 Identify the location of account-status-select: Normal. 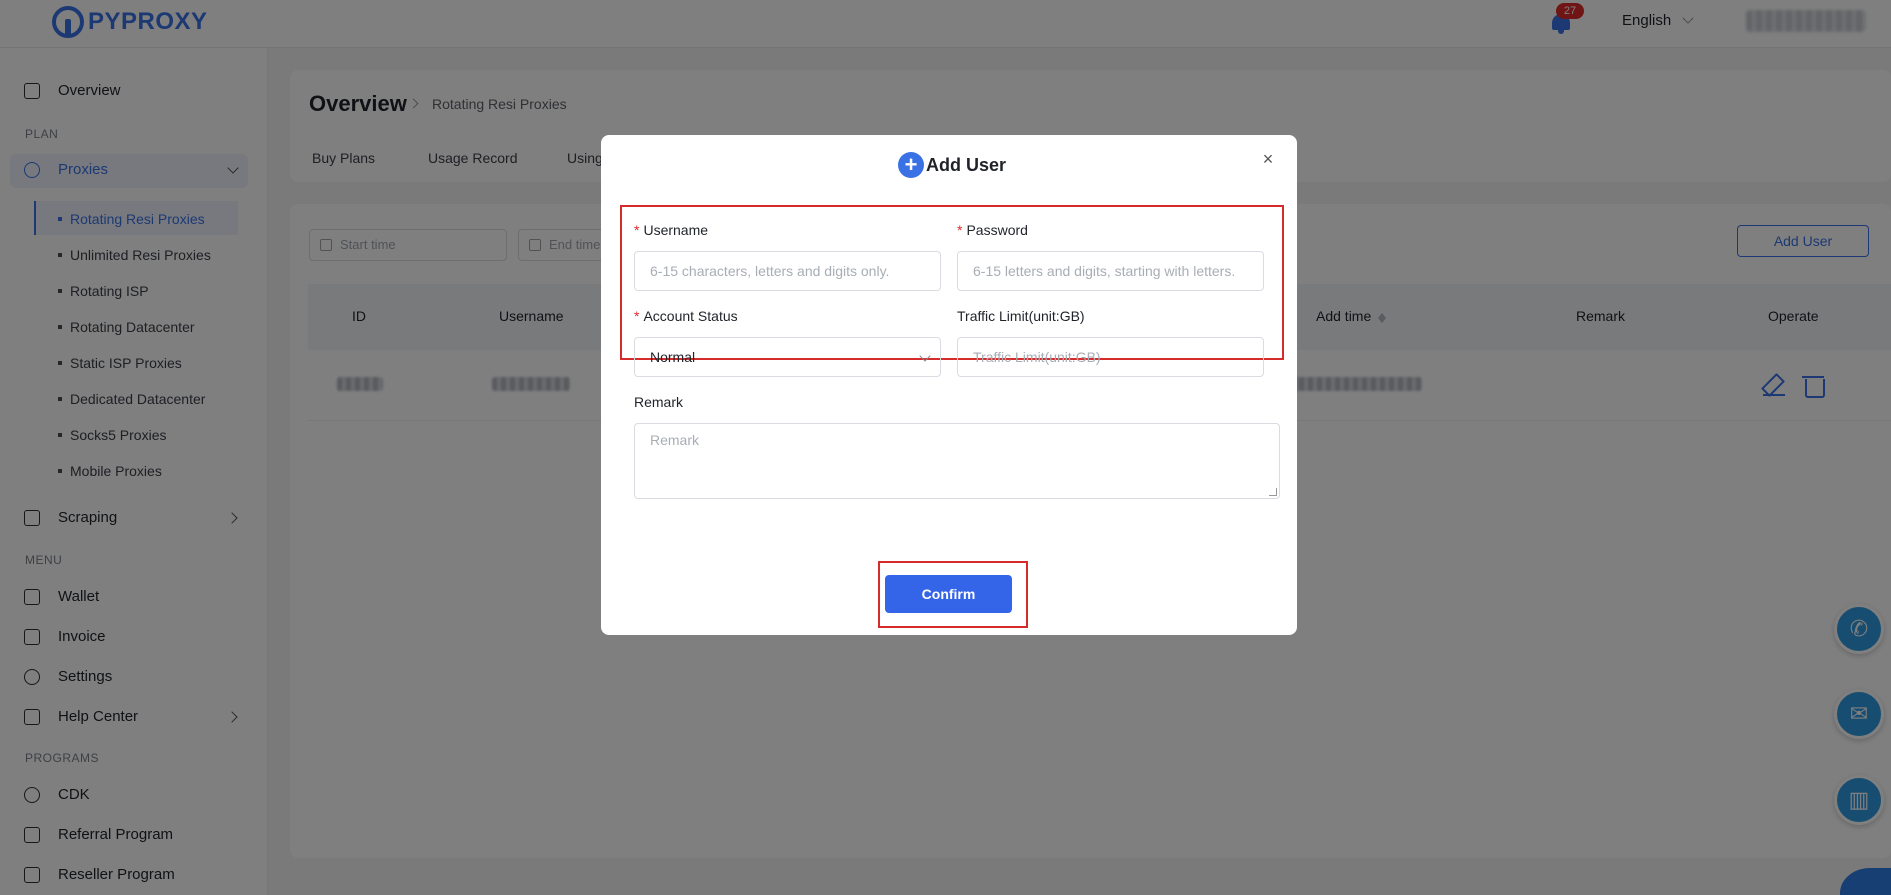
(787, 357).